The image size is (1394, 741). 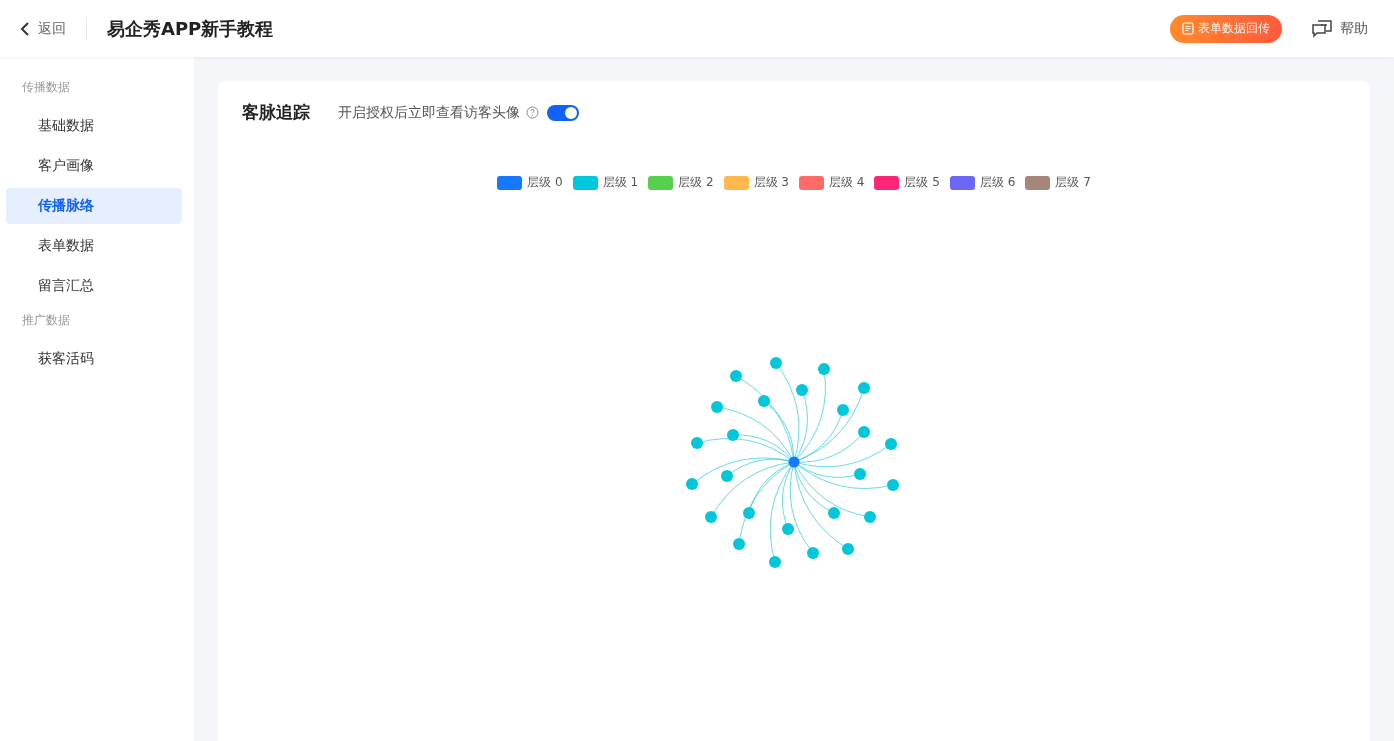 What do you see at coordinates (1322, 28) in the screenshot?
I see `chat-icon` at bounding box center [1322, 28].